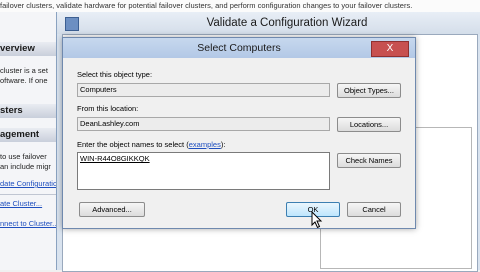 The image size is (480, 272). Describe the element at coordinates (317, 220) in the screenshot. I see `mouse-cursor-icon` at that location.